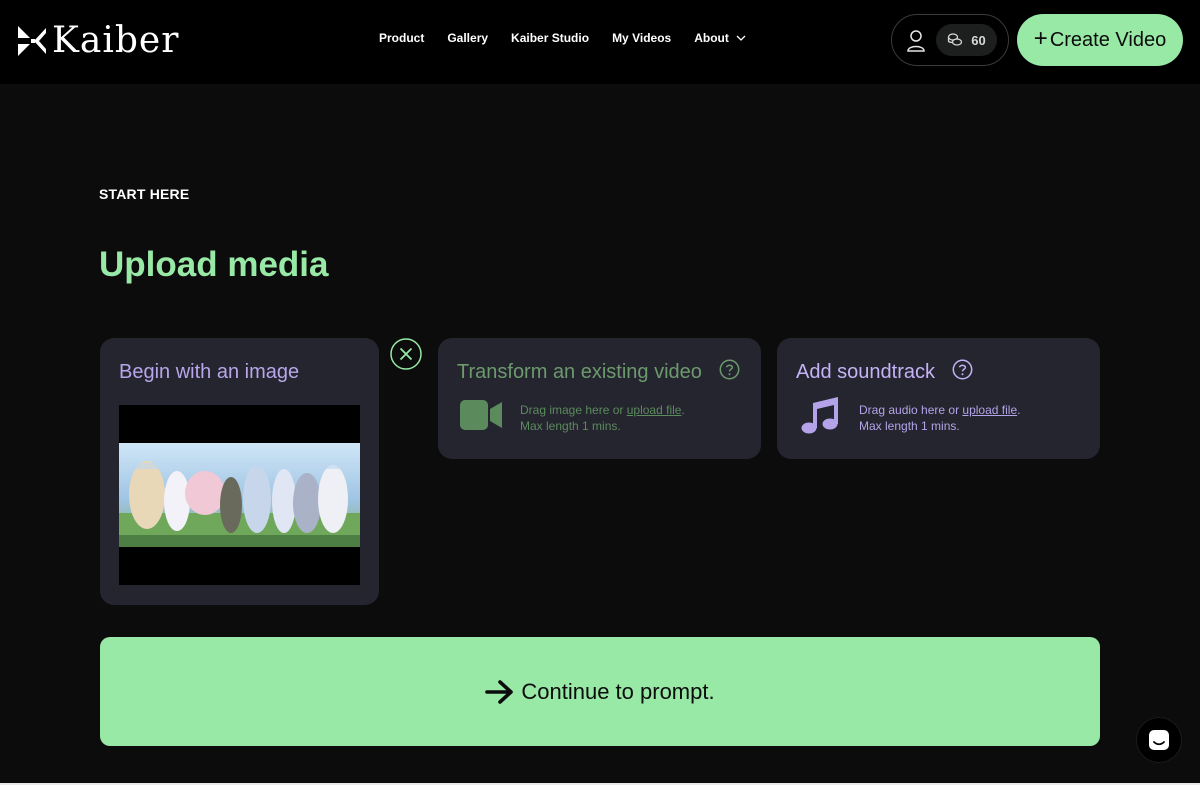  I want to click on nav-item-product: Product, so click(401, 38).